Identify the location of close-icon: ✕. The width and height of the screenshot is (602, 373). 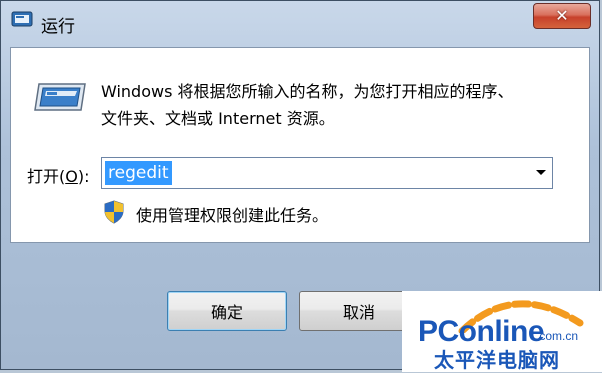
(562, 15).